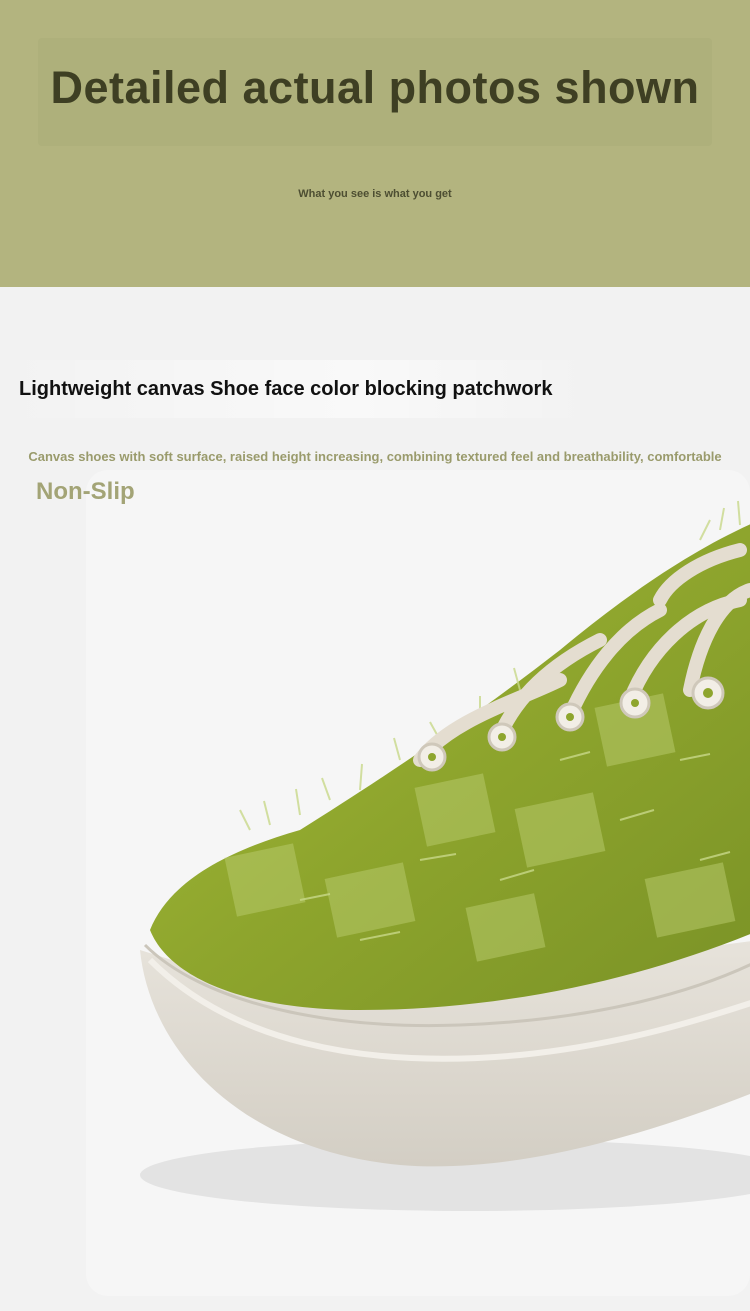 This screenshot has height=1311, width=750. Describe the element at coordinates (375, 194) in the screenshot. I see `banner-subtitle: What you see is what you get` at that location.